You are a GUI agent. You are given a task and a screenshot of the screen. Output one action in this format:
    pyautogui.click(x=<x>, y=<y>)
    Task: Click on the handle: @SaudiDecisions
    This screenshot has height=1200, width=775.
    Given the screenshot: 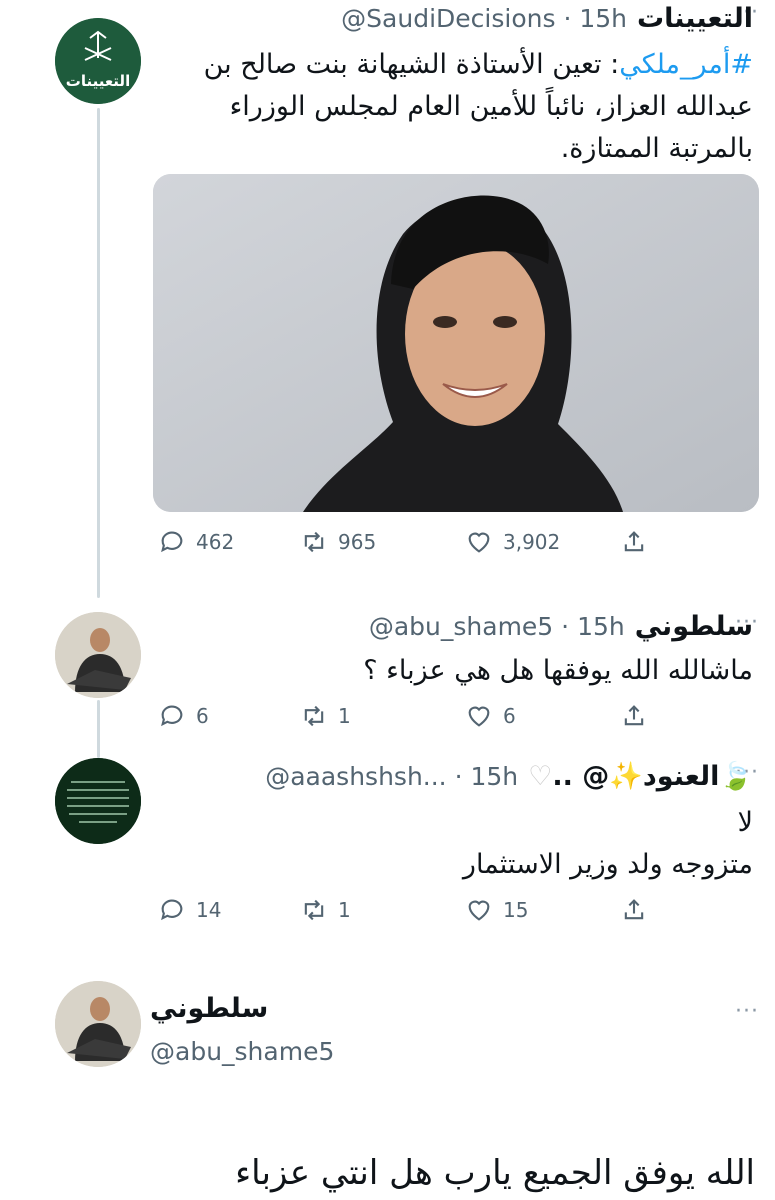 What is the action you would take?
    pyautogui.click(x=448, y=18)
    